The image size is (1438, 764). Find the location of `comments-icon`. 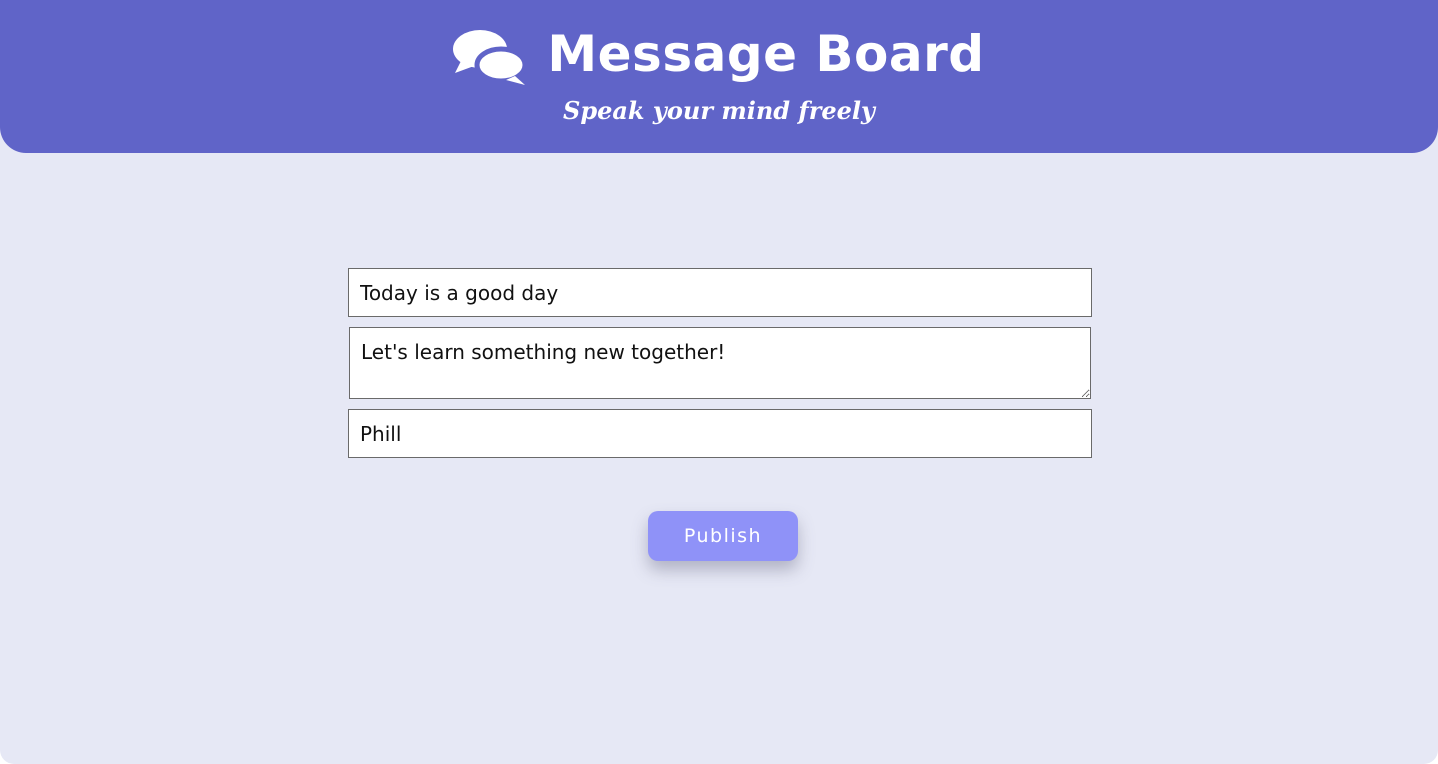

comments-icon is located at coordinates (490, 57).